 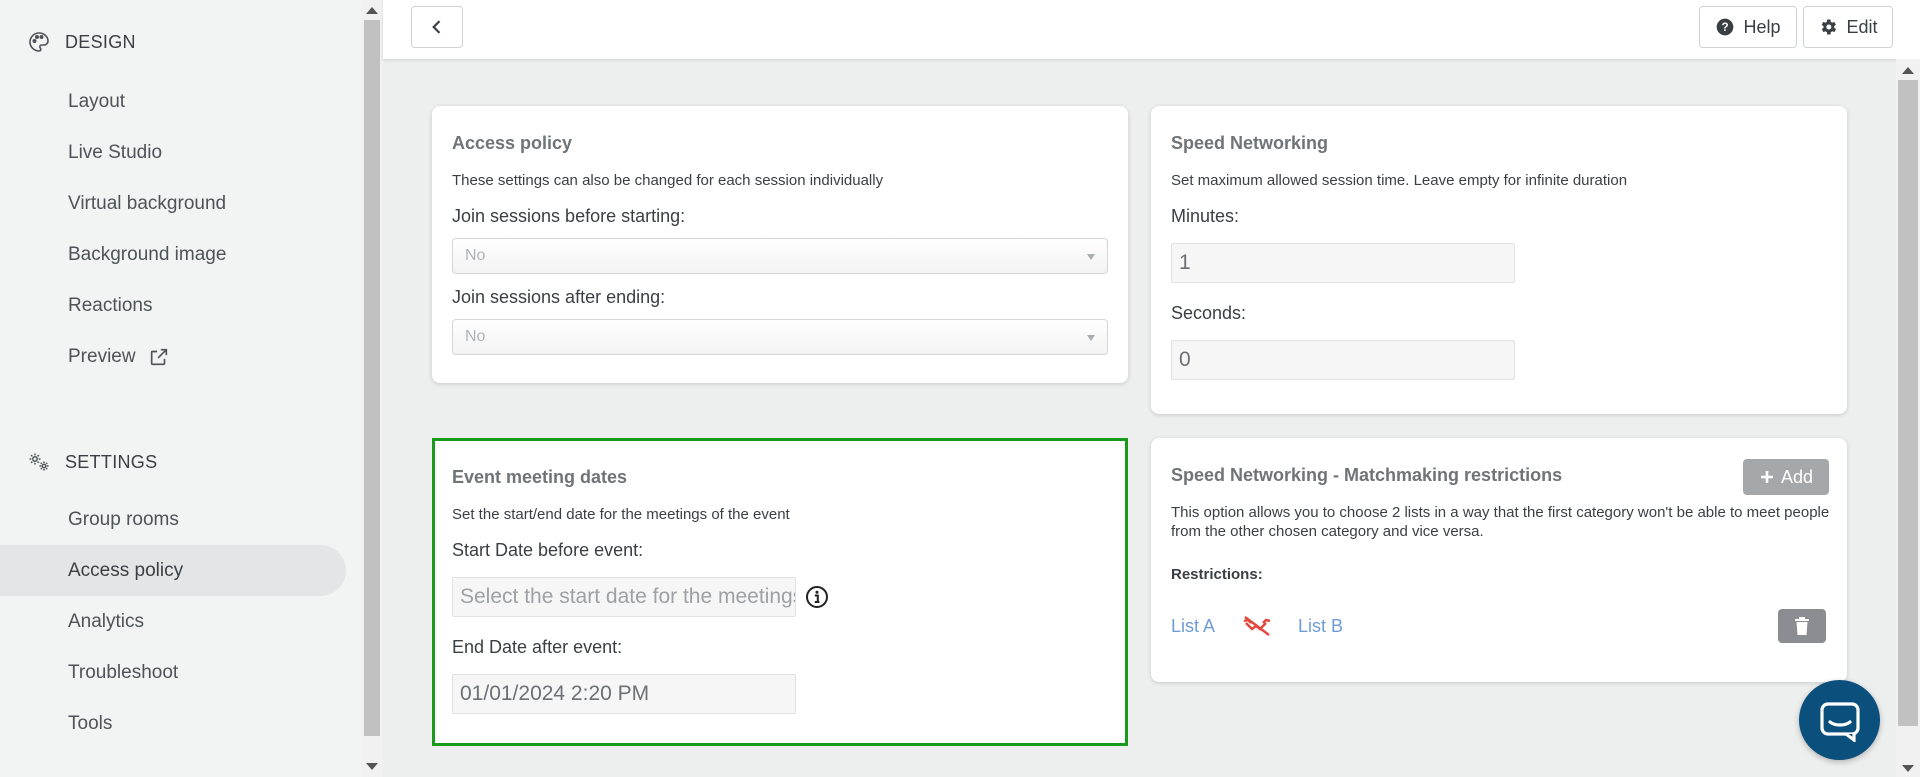 What do you see at coordinates (173, 723) in the screenshot?
I see `sidebar-item-tools: Tools` at bounding box center [173, 723].